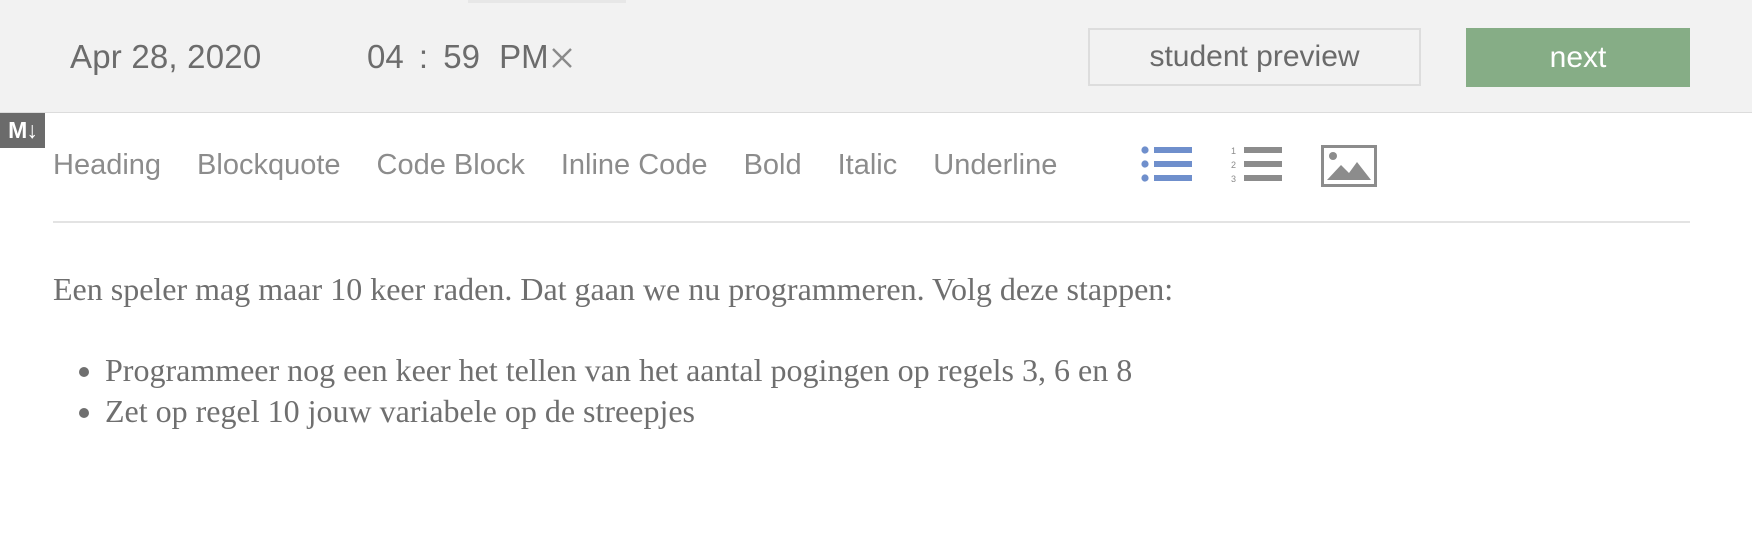  Describe the element at coordinates (995, 165) in the screenshot. I see `underline-button: Underline` at that location.